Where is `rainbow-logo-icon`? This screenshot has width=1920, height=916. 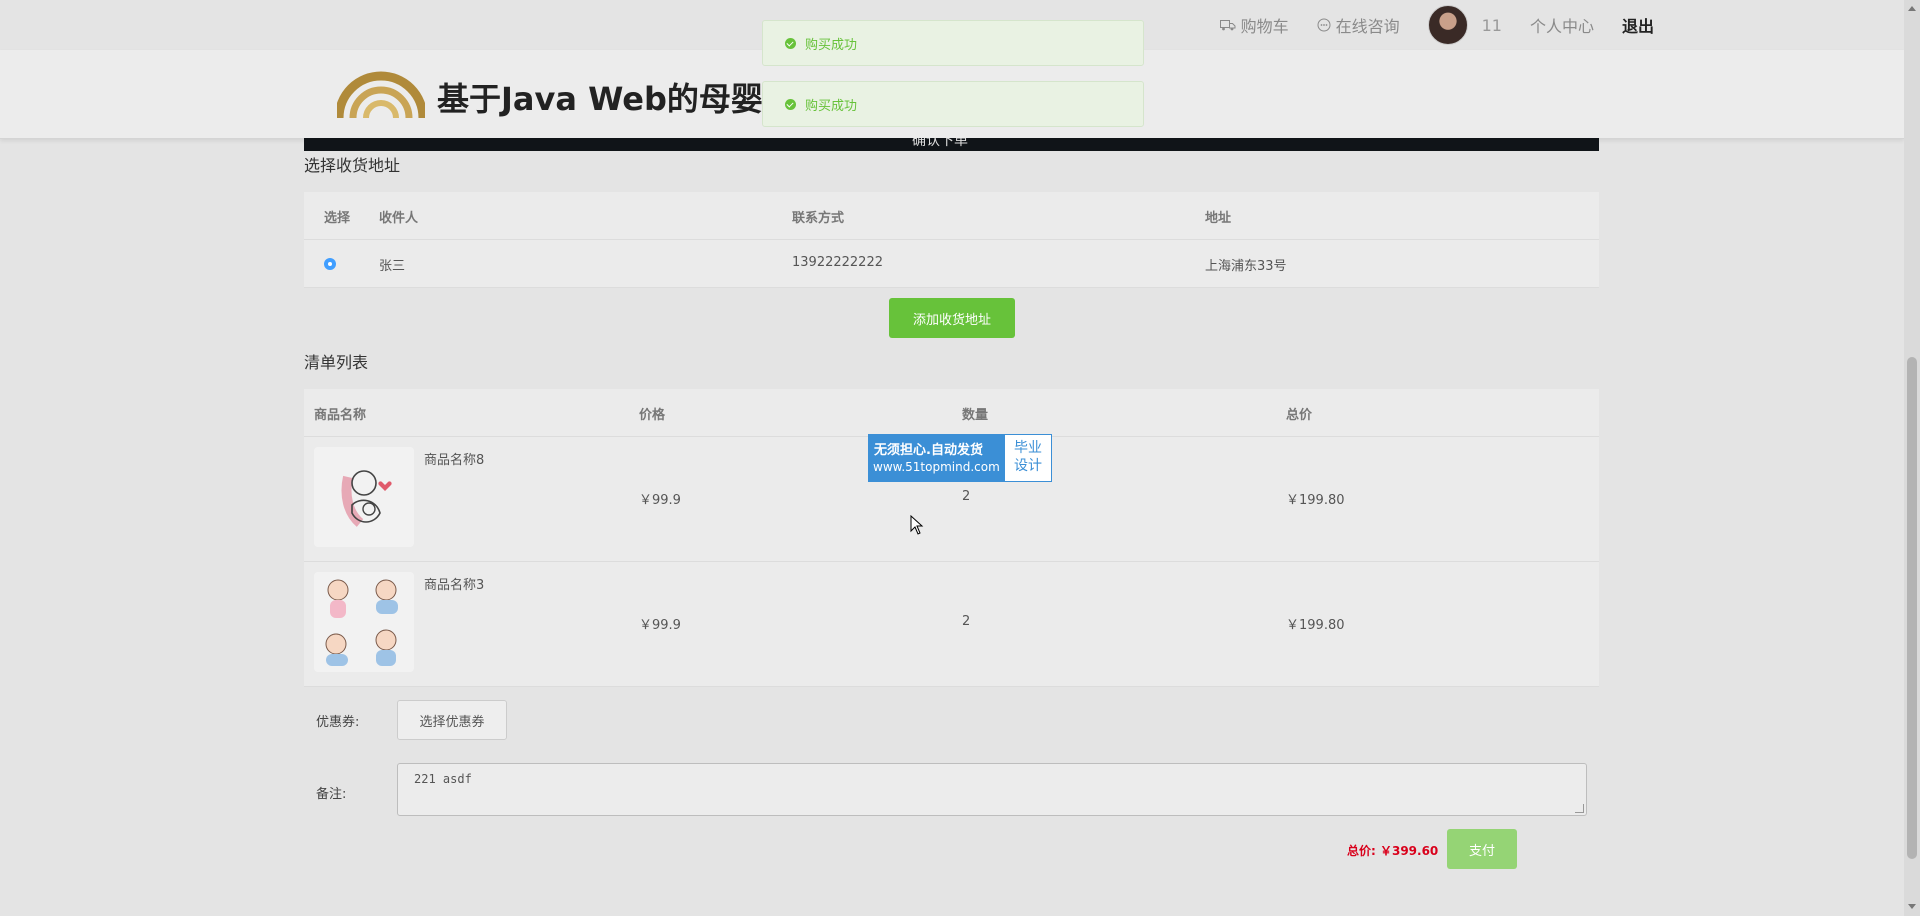
rainbow-logo-icon is located at coordinates (381, 94).